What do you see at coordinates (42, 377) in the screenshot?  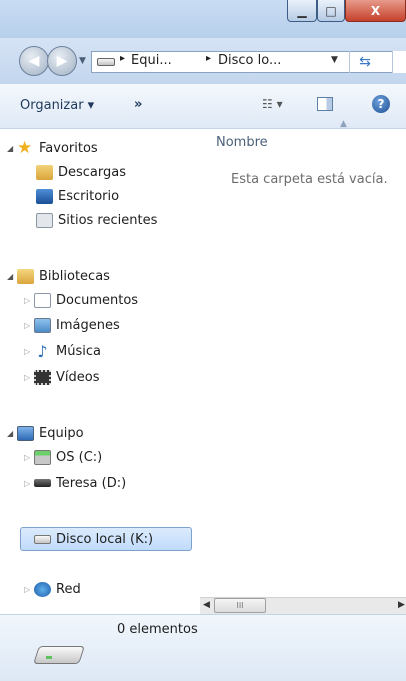 I see `videos-icon` at bounding box center [42, 377].